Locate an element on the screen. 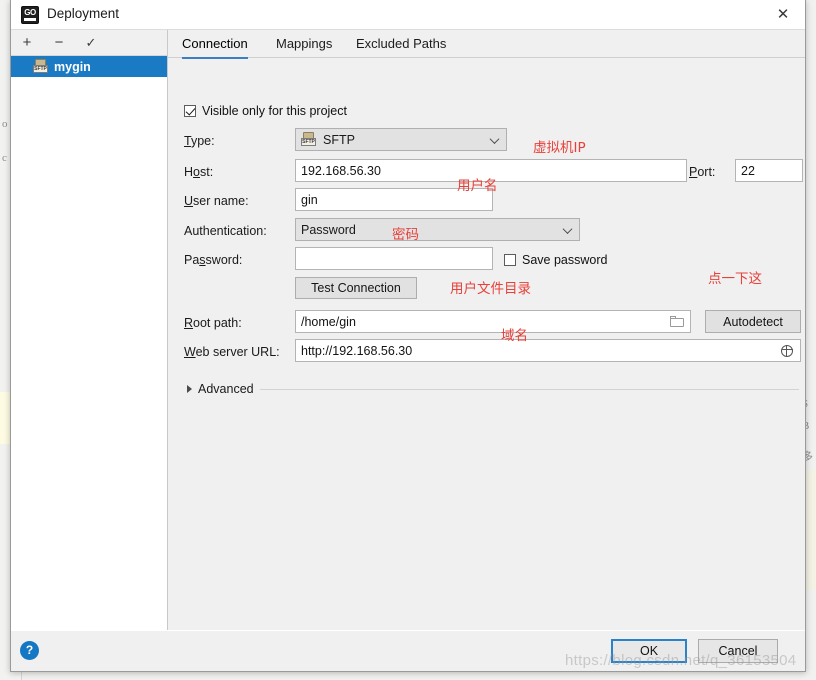 This screenshot has width=816, height=680. advanced-divider is located at coordinates (529, 389).